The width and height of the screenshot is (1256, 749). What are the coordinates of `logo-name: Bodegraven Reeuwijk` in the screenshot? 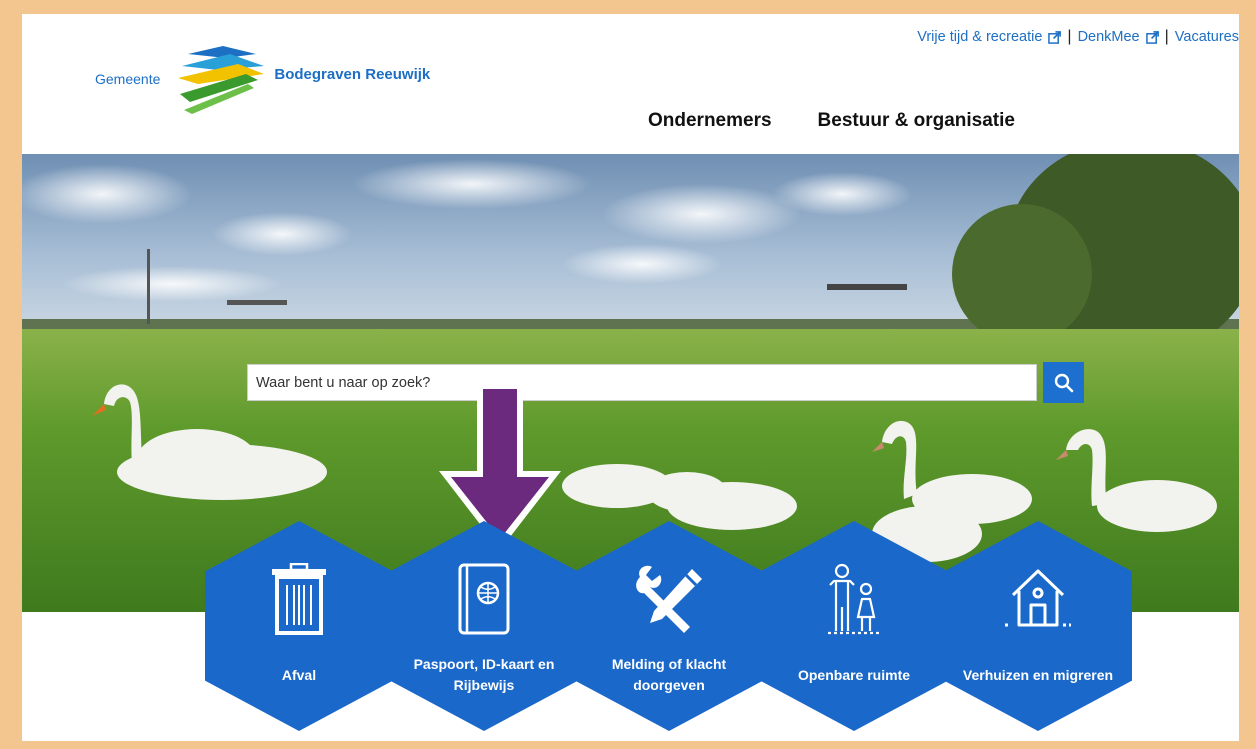 It's located at (352, 74).